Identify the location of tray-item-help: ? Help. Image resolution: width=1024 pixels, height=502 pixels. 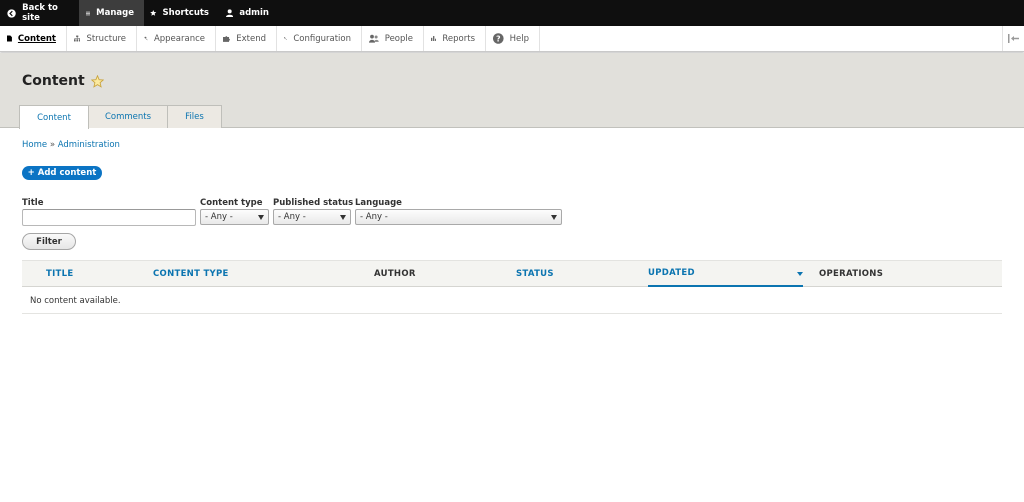
(513, 38).